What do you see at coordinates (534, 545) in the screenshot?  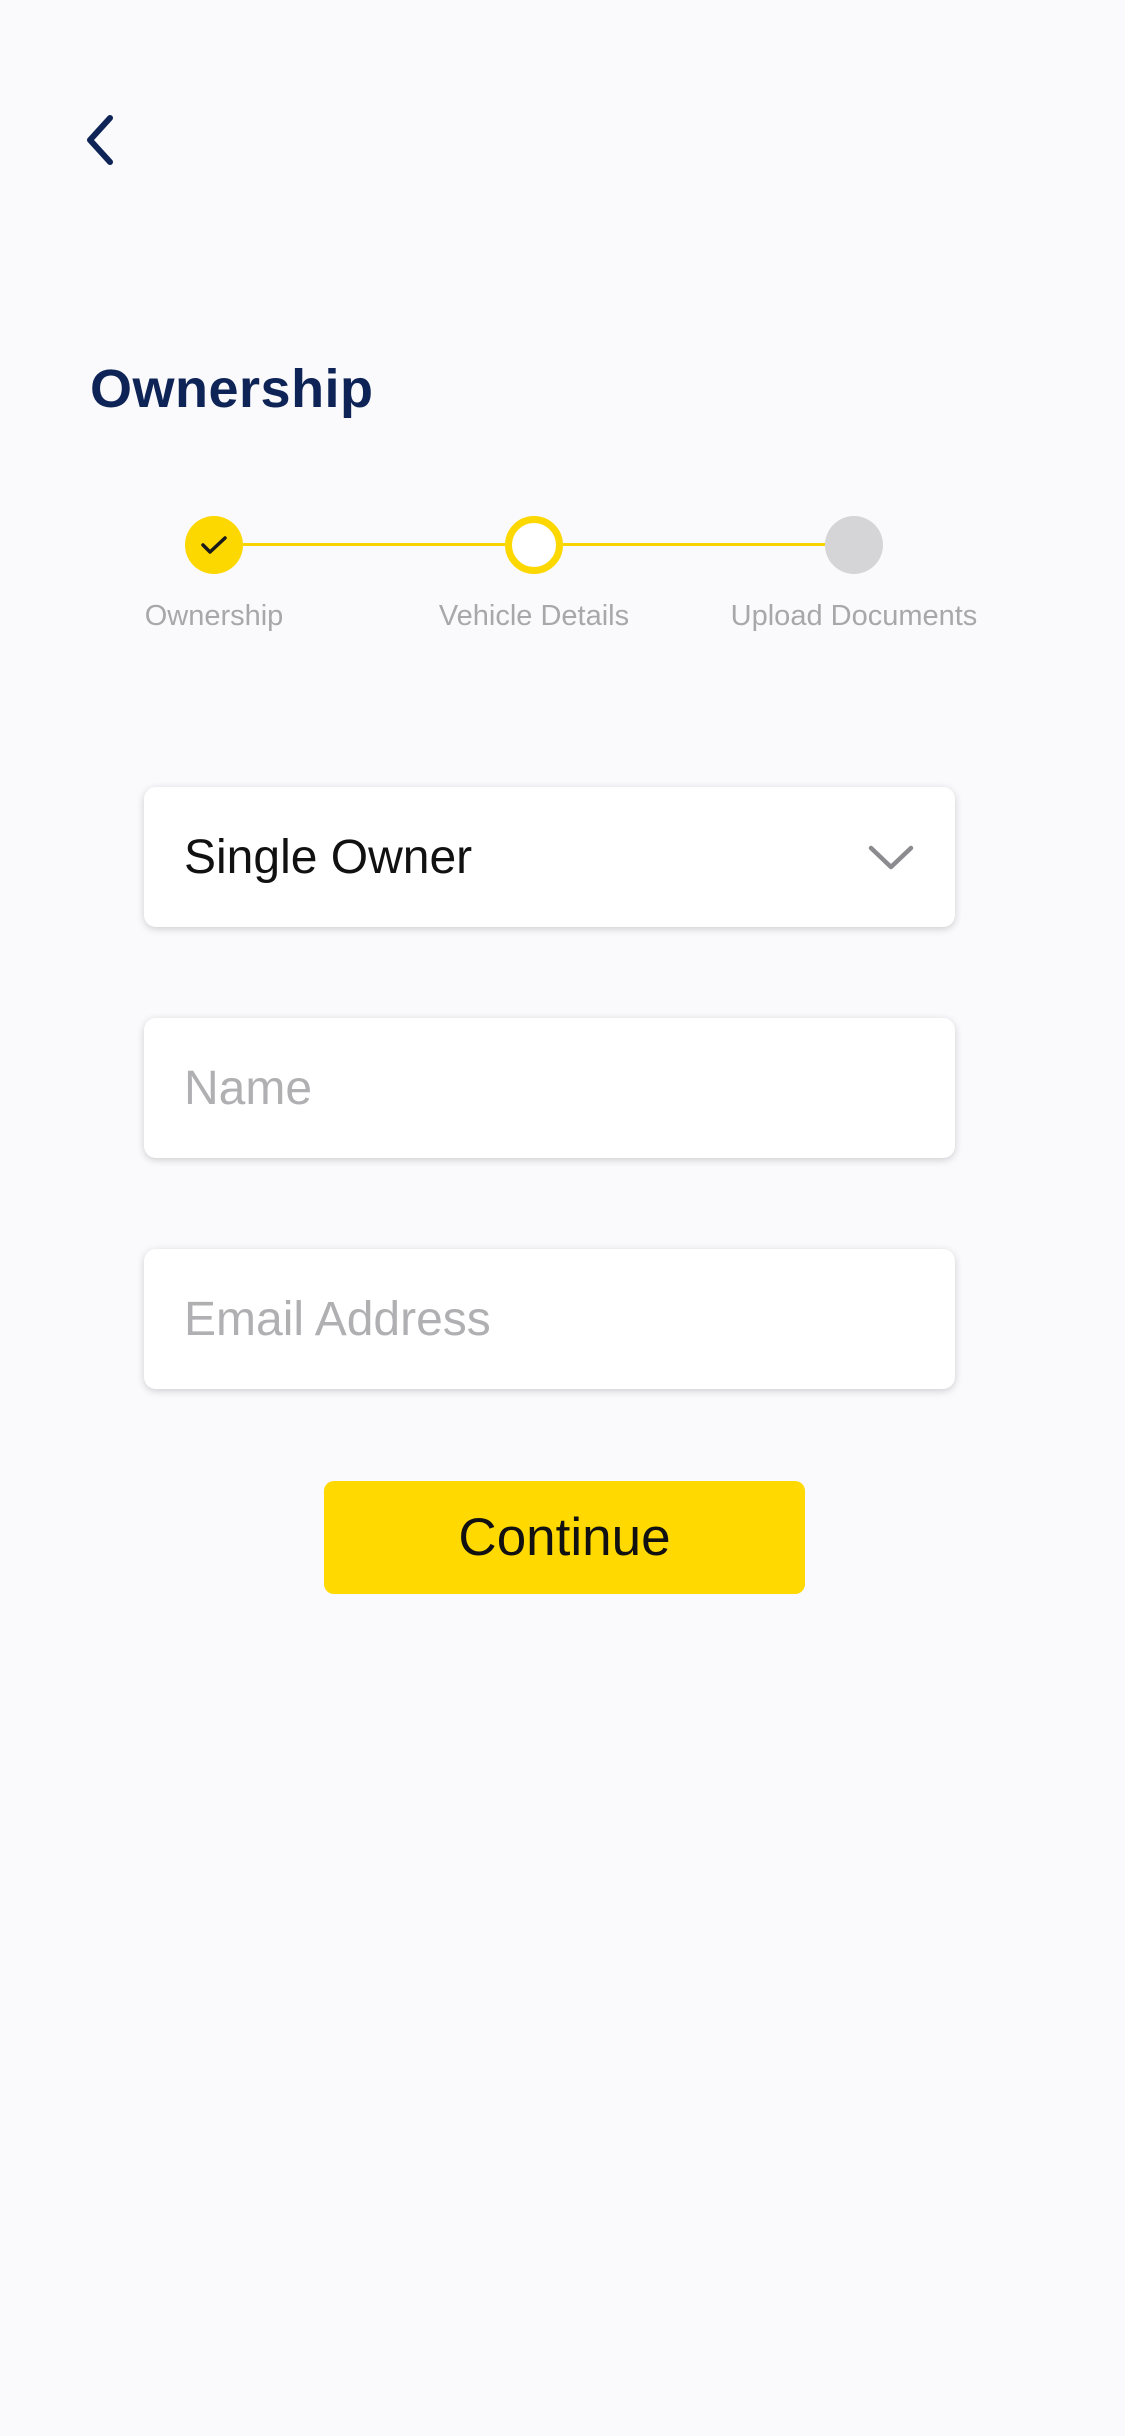 I see `step-vehicle-details-indicator` at bounding box center [534, 545].